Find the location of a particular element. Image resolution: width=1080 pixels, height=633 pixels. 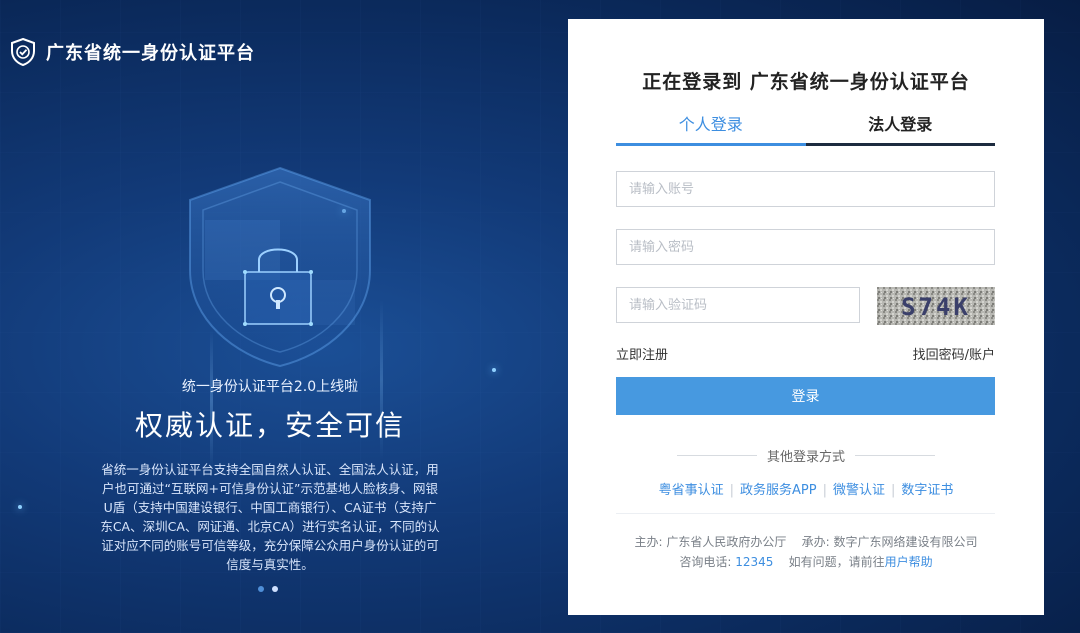

account-links: 立即注册 找回密码/账户 is located at coordinates (805, 353).